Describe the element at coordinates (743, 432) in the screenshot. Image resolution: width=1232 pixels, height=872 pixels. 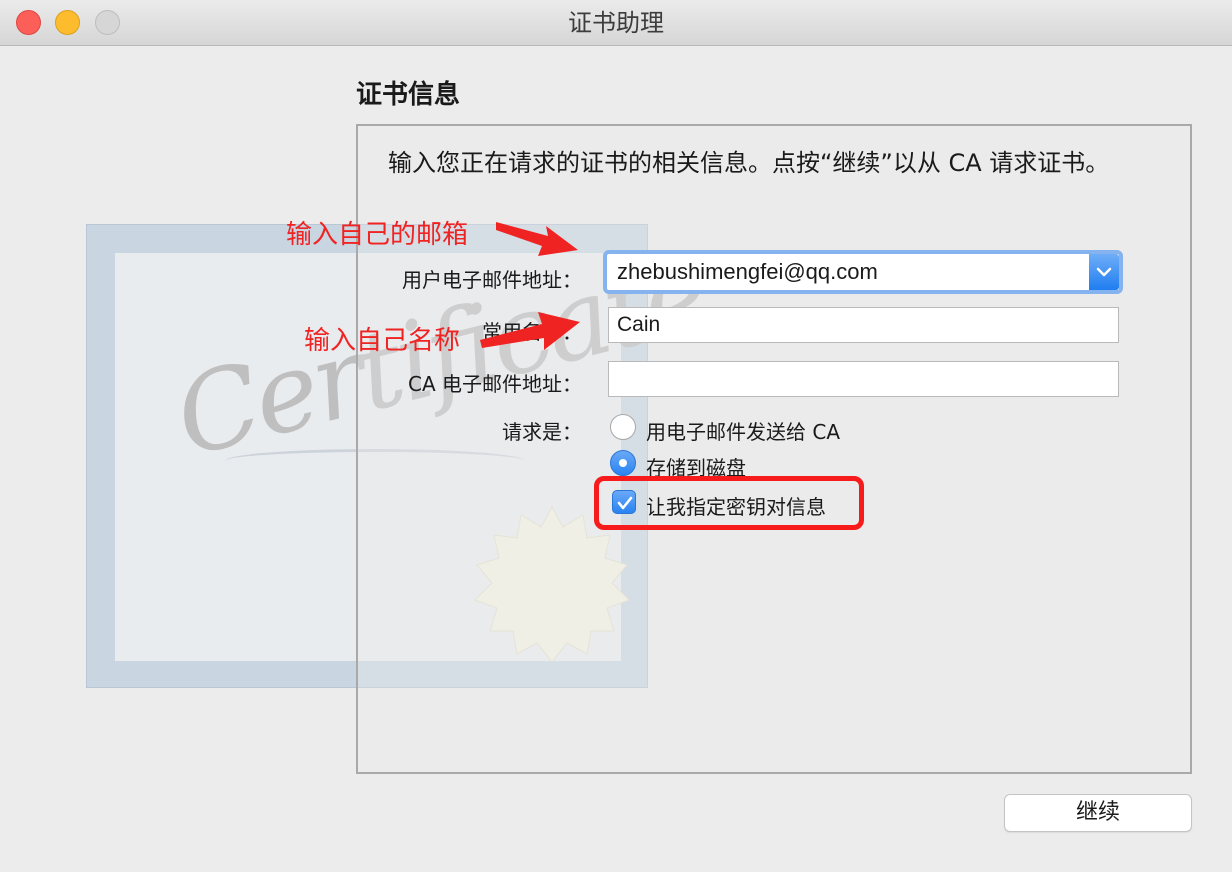
I see `radio-email-to-ca-label: 用电子邮件发送给 CA` at that location.